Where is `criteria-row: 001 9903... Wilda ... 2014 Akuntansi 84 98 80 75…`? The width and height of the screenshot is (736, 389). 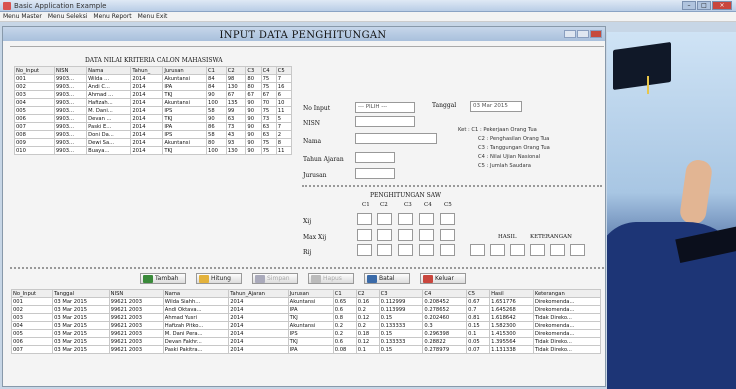
criteria-row: 001 9903... Wilda ... 2014 Akuntansi 84 98 80 75… is located at coordinates (153, 78).